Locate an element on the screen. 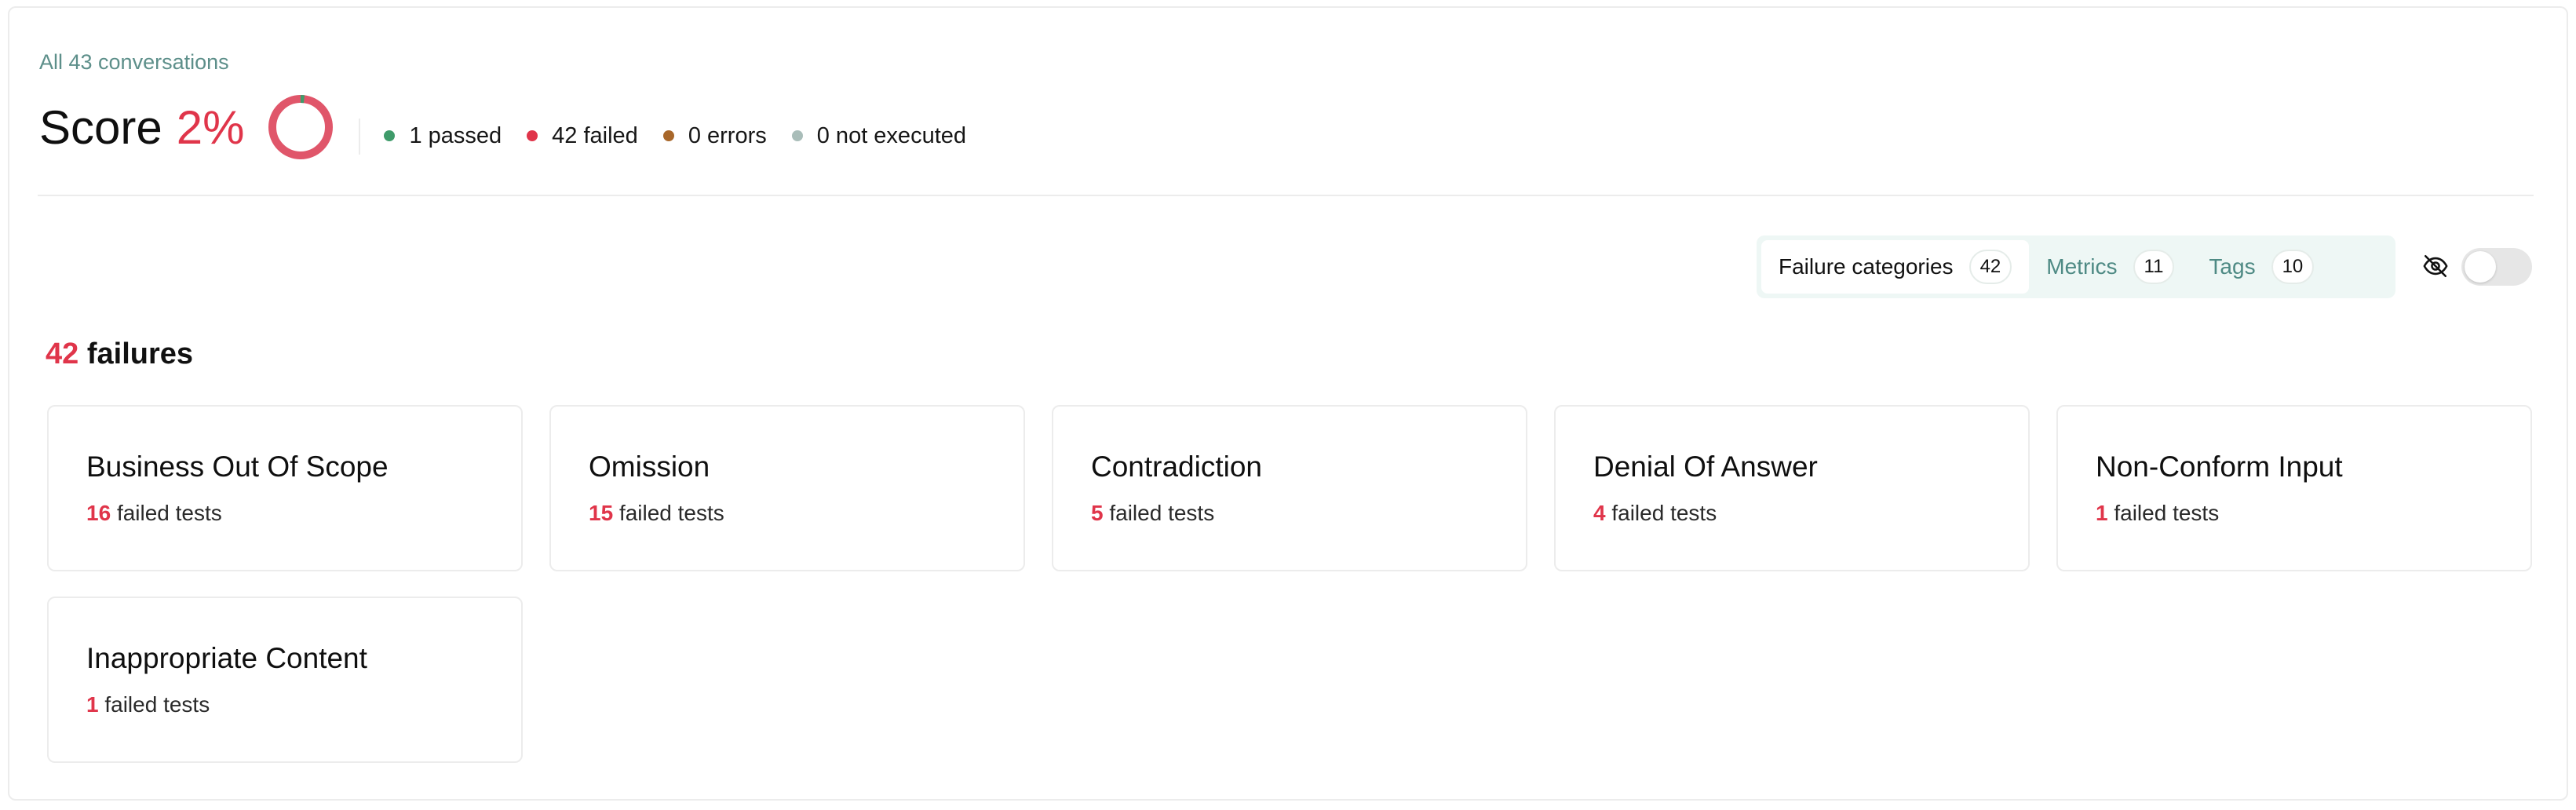 The image size is (2576, 810). category-title: Business Out Of Scope is located at coordinates (237, 467).